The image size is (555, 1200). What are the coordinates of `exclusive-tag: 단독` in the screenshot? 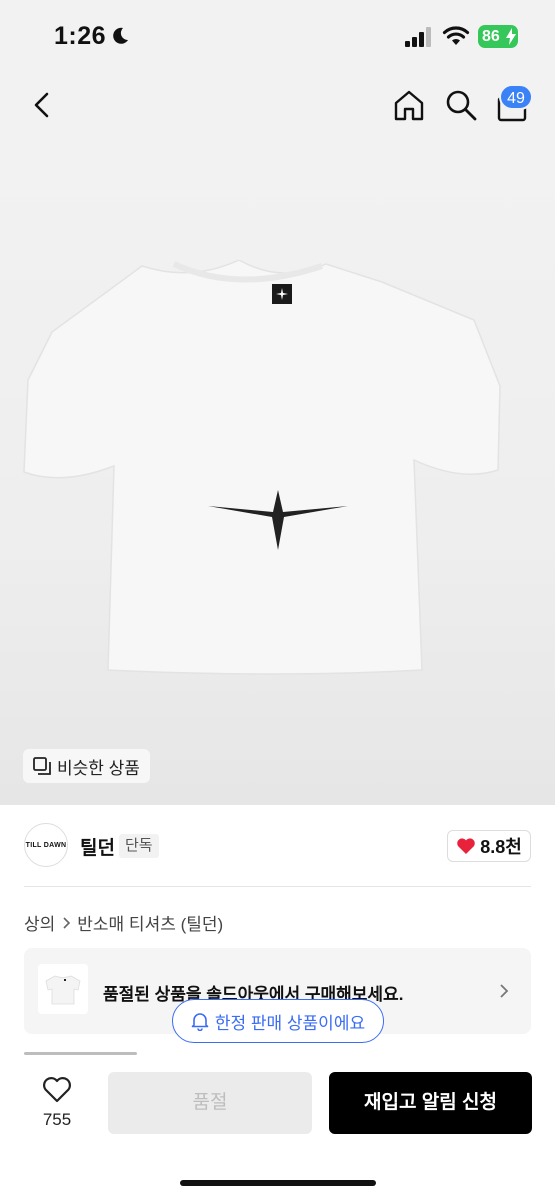 It's located at (139, 846).